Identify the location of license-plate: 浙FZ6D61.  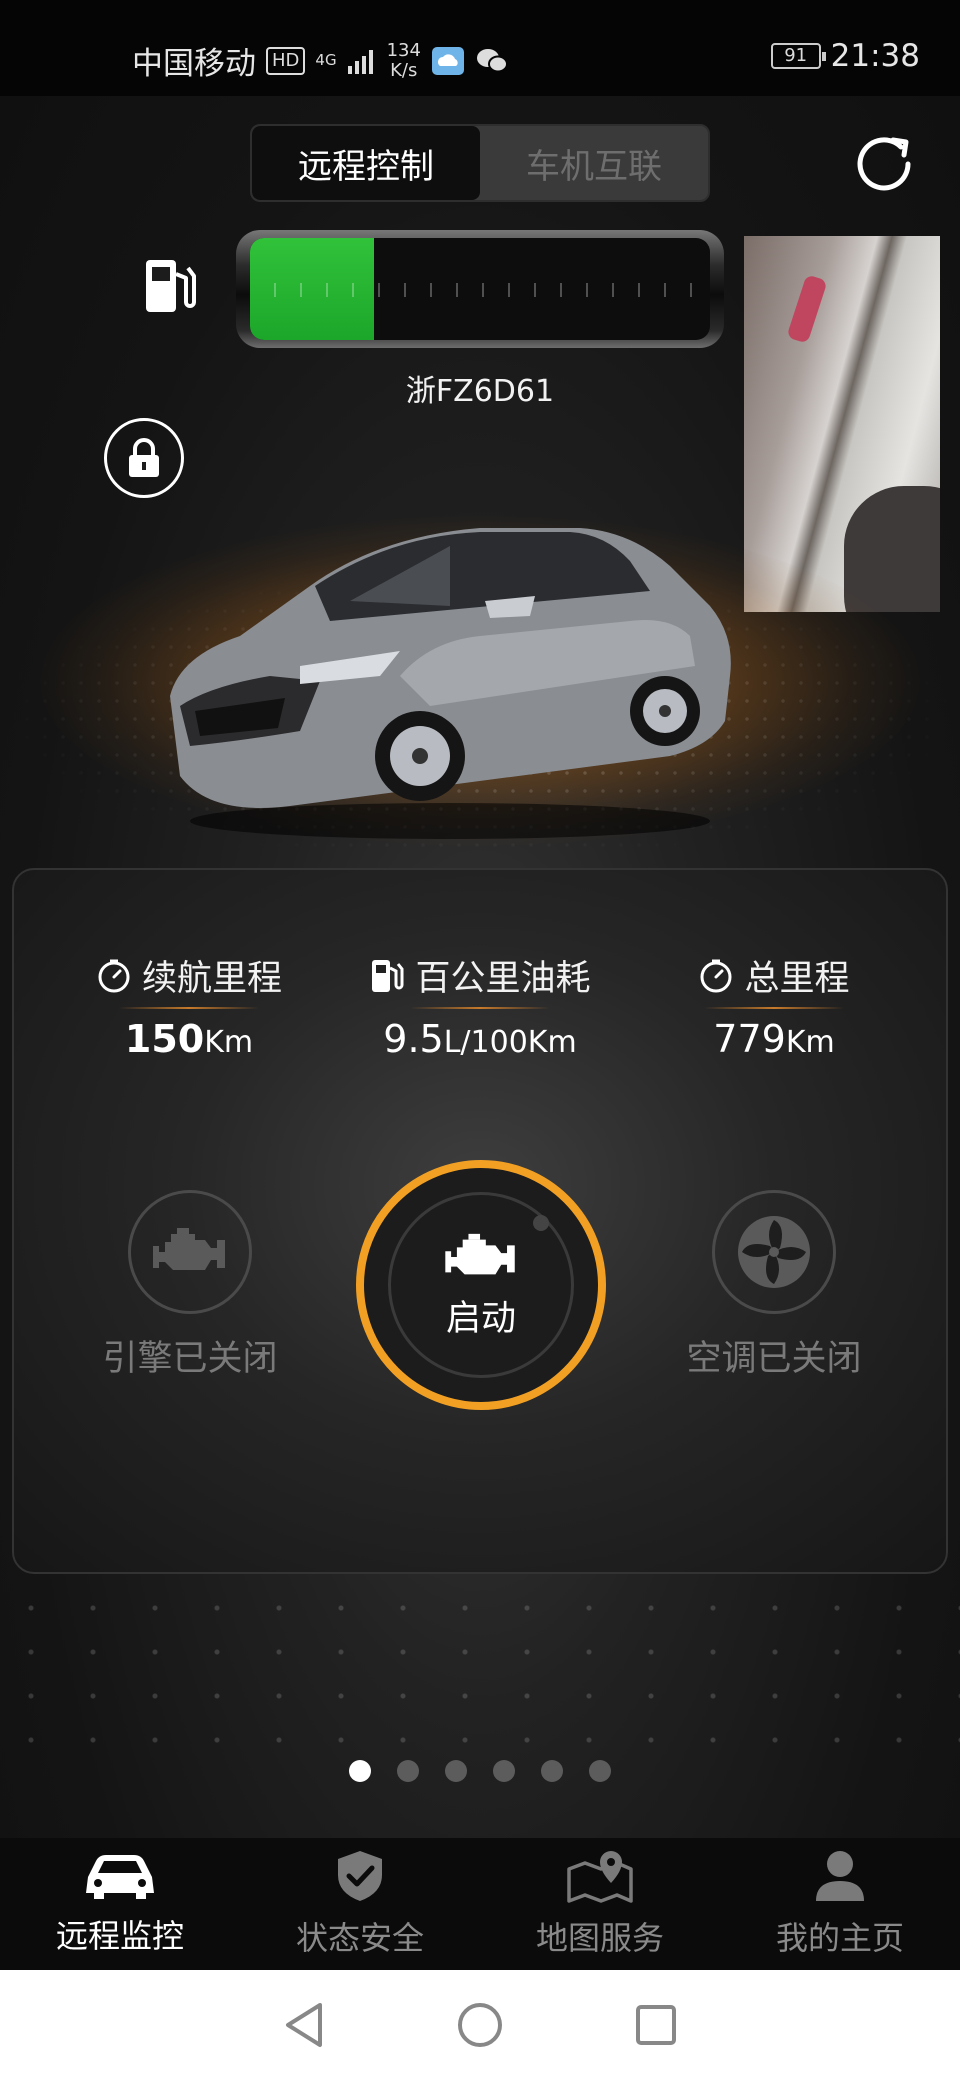
(480, 391).